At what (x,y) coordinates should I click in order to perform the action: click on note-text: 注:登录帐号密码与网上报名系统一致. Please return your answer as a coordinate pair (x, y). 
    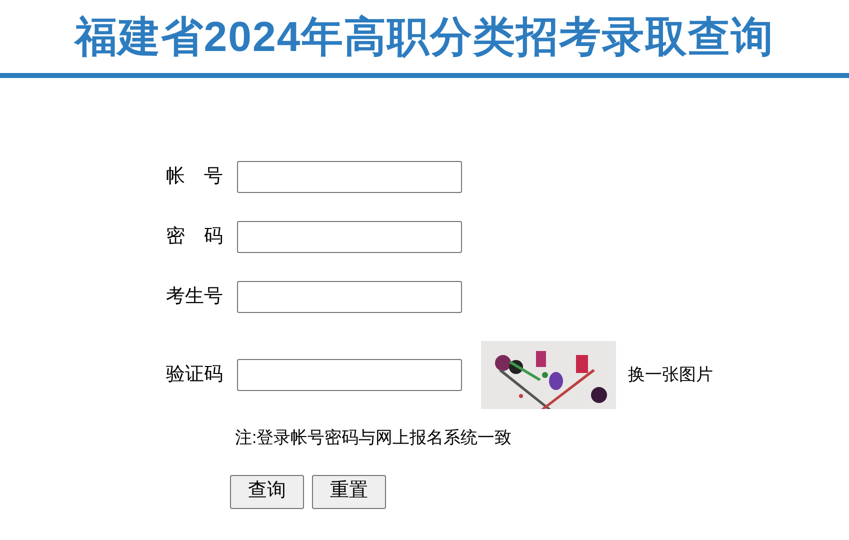
    Looking at the image, I should click on (374, 438).